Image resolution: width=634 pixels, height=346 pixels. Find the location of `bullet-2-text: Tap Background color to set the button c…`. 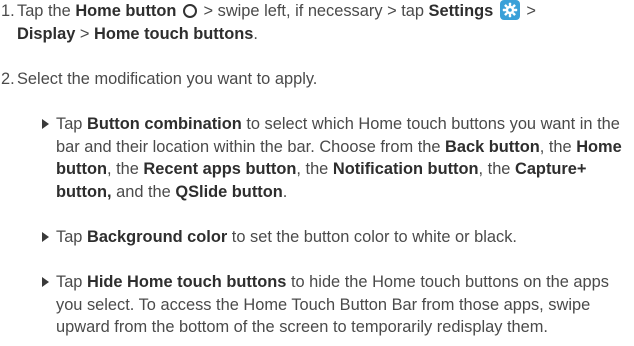

bullet-2-text: Tap Background color to set the button c… is located at coordinates (286, 237).